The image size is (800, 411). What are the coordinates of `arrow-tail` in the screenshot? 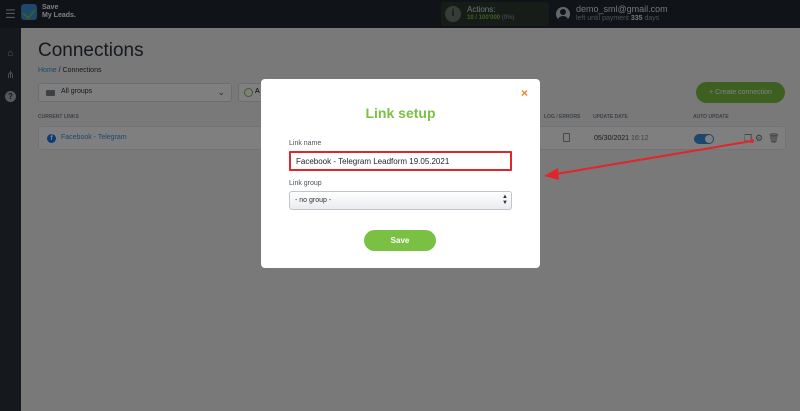 It's located at (752, 141).